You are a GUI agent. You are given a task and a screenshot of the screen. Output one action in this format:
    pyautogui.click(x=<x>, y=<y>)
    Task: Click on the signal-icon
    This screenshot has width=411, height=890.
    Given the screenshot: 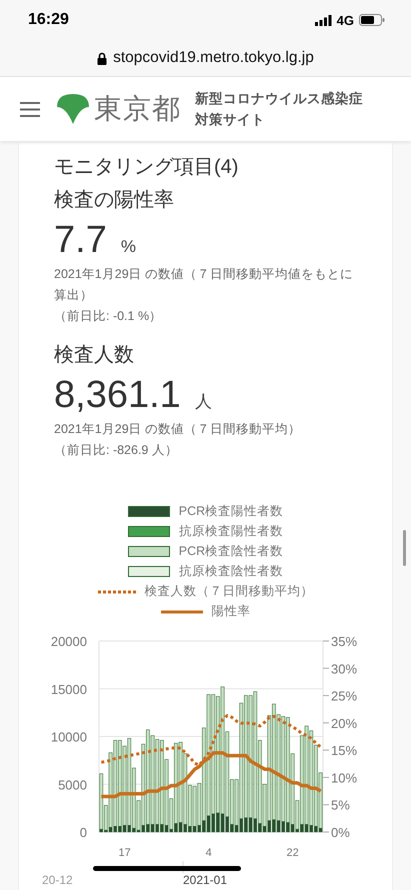 What is the action you would take?
    pyautogui.click(x=323, y=20)
    